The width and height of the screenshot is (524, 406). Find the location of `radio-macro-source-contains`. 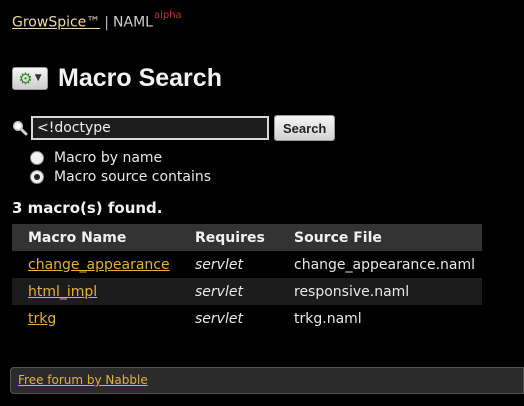

radio-macro-source-contains is located at coordinates (37, 176).